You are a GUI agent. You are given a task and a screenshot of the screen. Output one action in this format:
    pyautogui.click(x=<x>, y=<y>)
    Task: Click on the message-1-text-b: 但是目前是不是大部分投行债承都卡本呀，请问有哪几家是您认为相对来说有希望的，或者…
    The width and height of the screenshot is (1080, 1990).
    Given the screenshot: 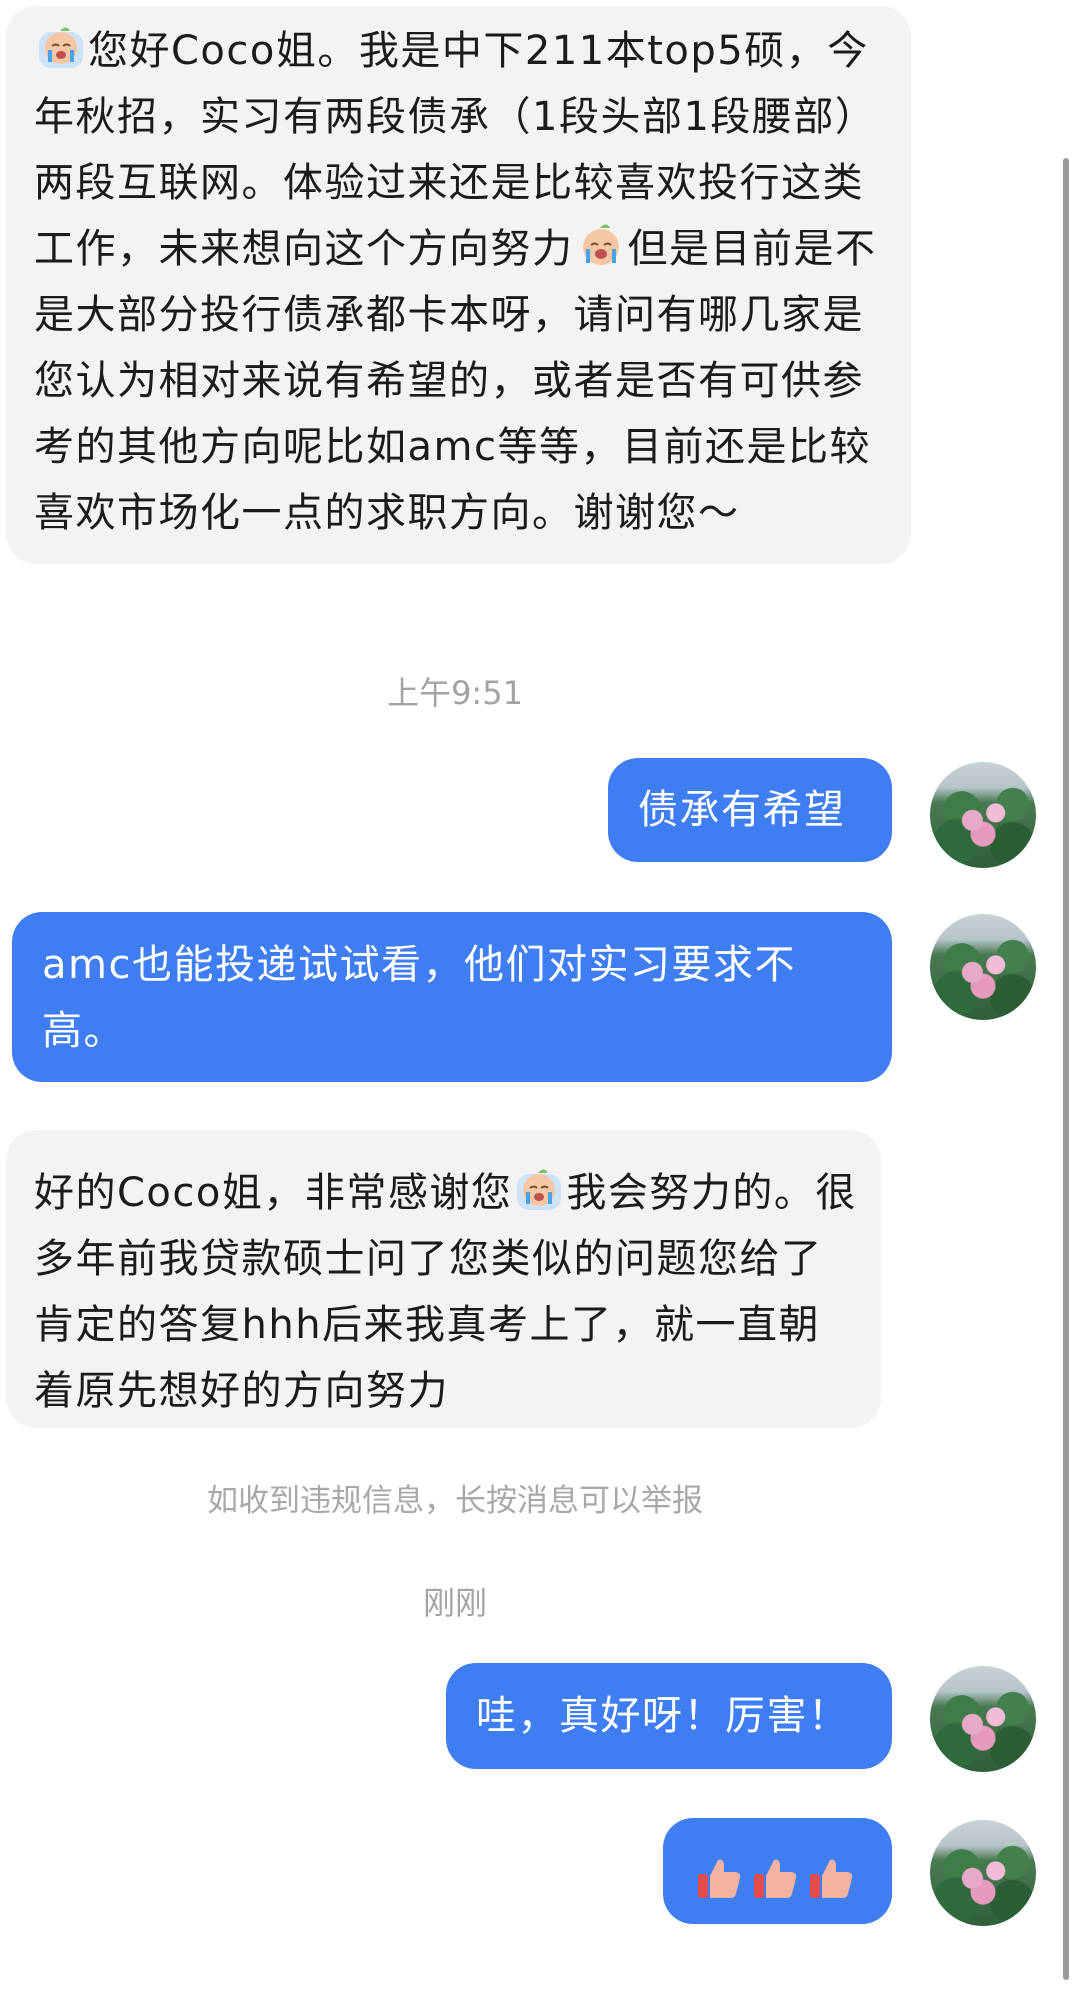 What is the action you would take?
    pyautogui.click(x=455, y=381)
    